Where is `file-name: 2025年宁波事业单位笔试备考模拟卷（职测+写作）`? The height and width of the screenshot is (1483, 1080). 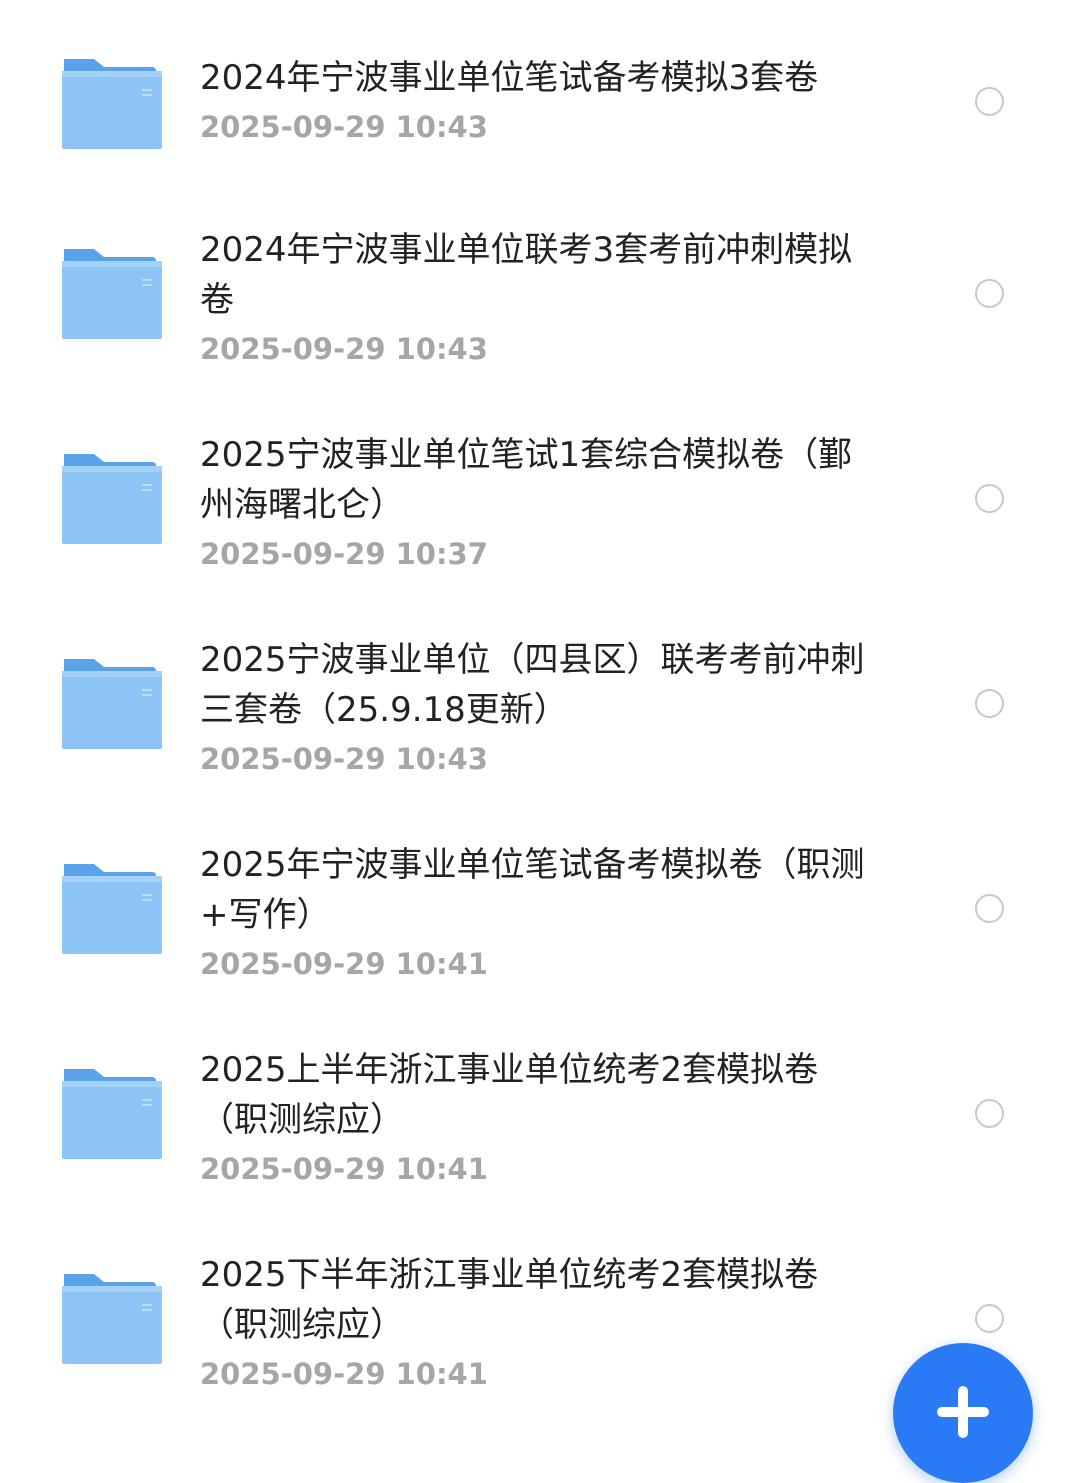
file-name: 2025年宁波事业单位笔试备考模拟卷（职测+写作） is located at coordinates (532, 890).